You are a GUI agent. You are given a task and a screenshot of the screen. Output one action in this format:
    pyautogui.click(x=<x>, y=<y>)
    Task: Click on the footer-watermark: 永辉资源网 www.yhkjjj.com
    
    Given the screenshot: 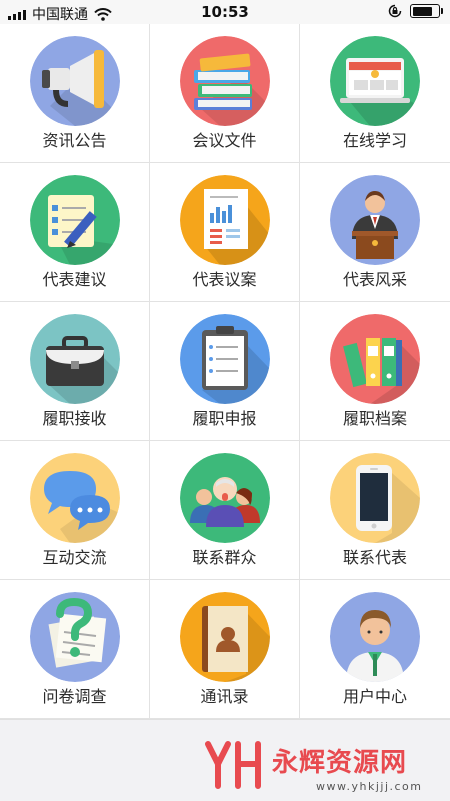 What is the action you would take?
    pyautogui.click(x=225, y=760)
    